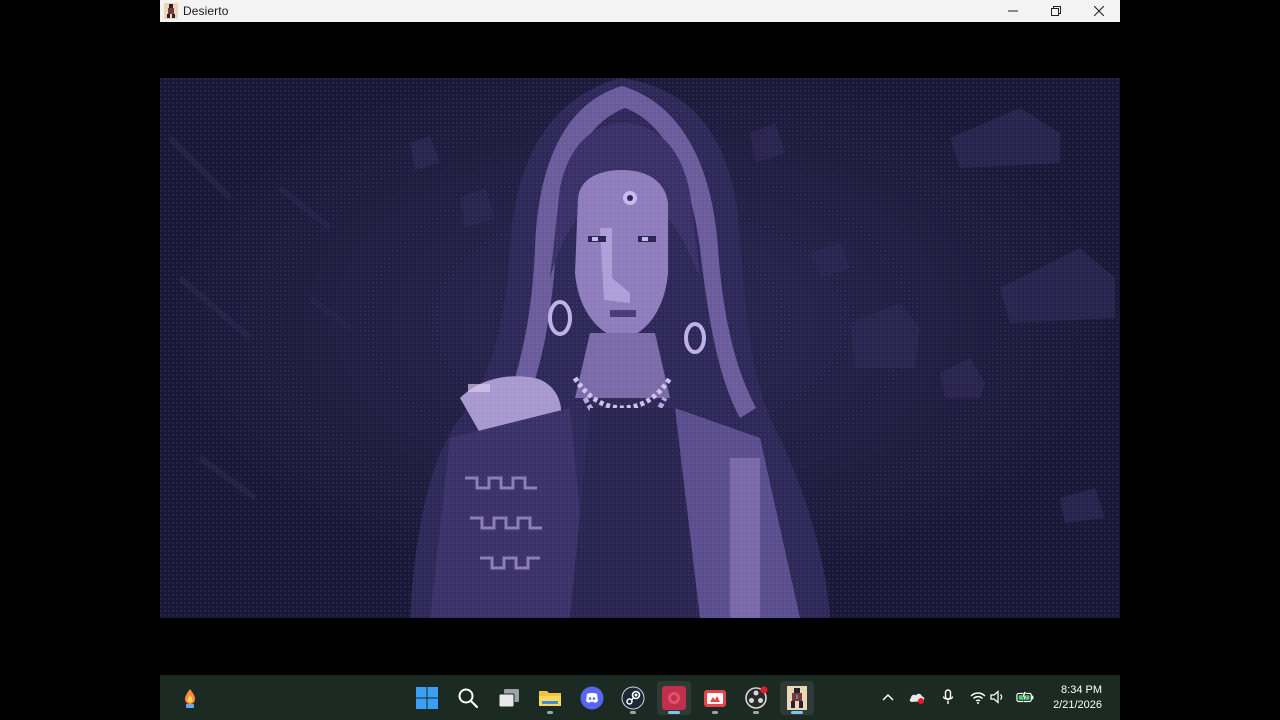  What do you see at coordinates (1077, 698) in the screenshot?
I see `clock: 8:34 PM 2/21/2026` at bounding box center [1077, 698].